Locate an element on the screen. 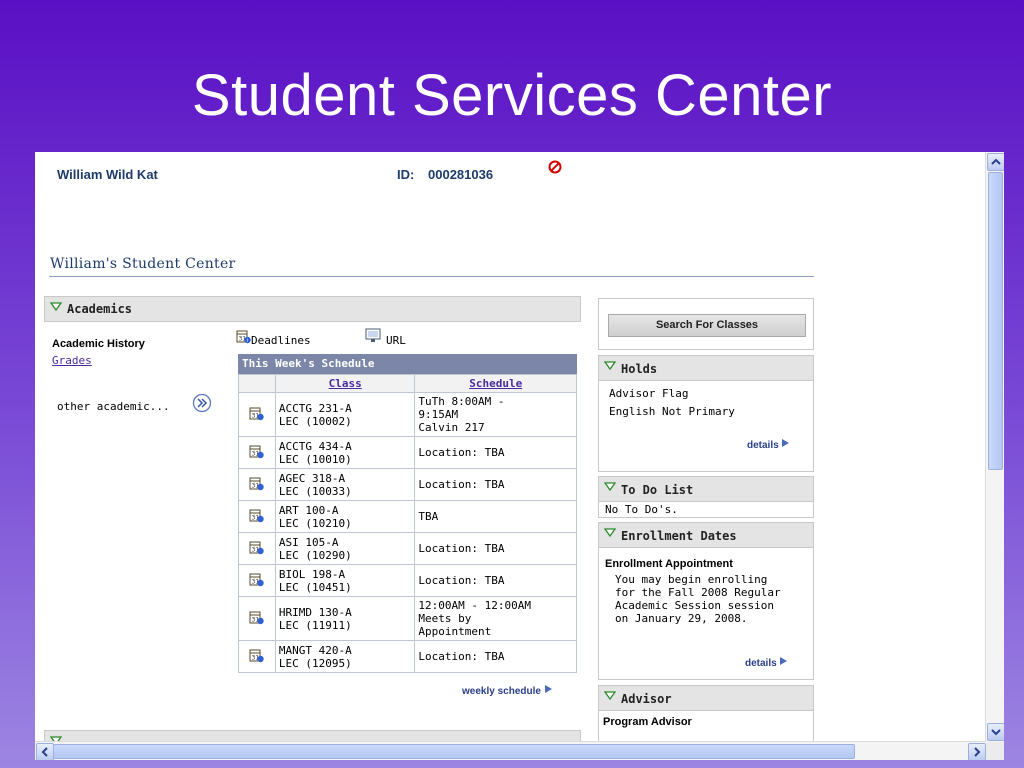  title-divider is located at coordinates (431, 276).